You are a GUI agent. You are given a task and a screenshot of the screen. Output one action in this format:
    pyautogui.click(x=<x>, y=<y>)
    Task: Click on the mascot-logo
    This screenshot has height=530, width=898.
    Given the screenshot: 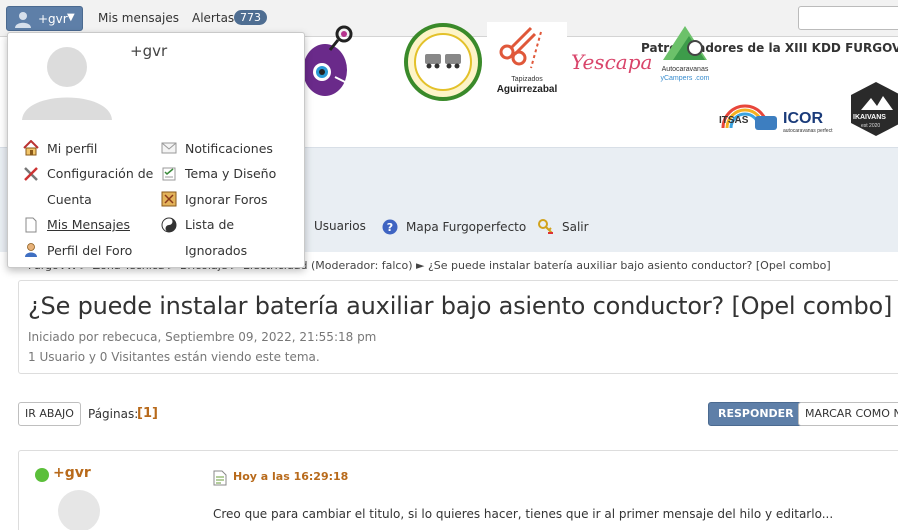 What is the action you would take?
    pyautogui.click(x=327, y=62)
    